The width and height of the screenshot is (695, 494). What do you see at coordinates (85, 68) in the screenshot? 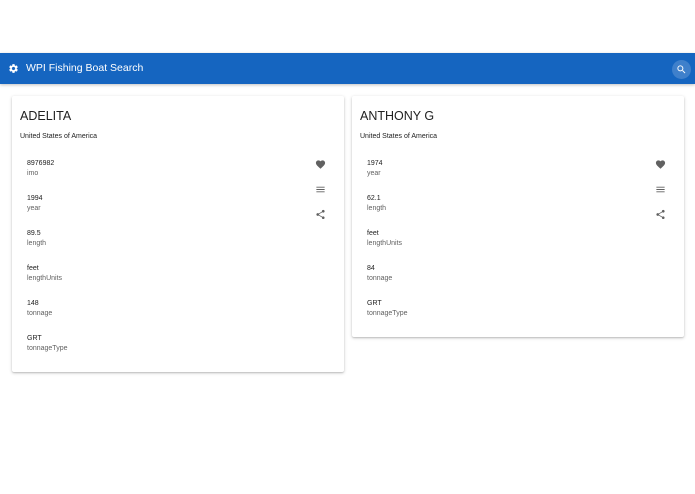
I see `app-title: WPI Fishing Boat Search` at bounding box center [85, 68].